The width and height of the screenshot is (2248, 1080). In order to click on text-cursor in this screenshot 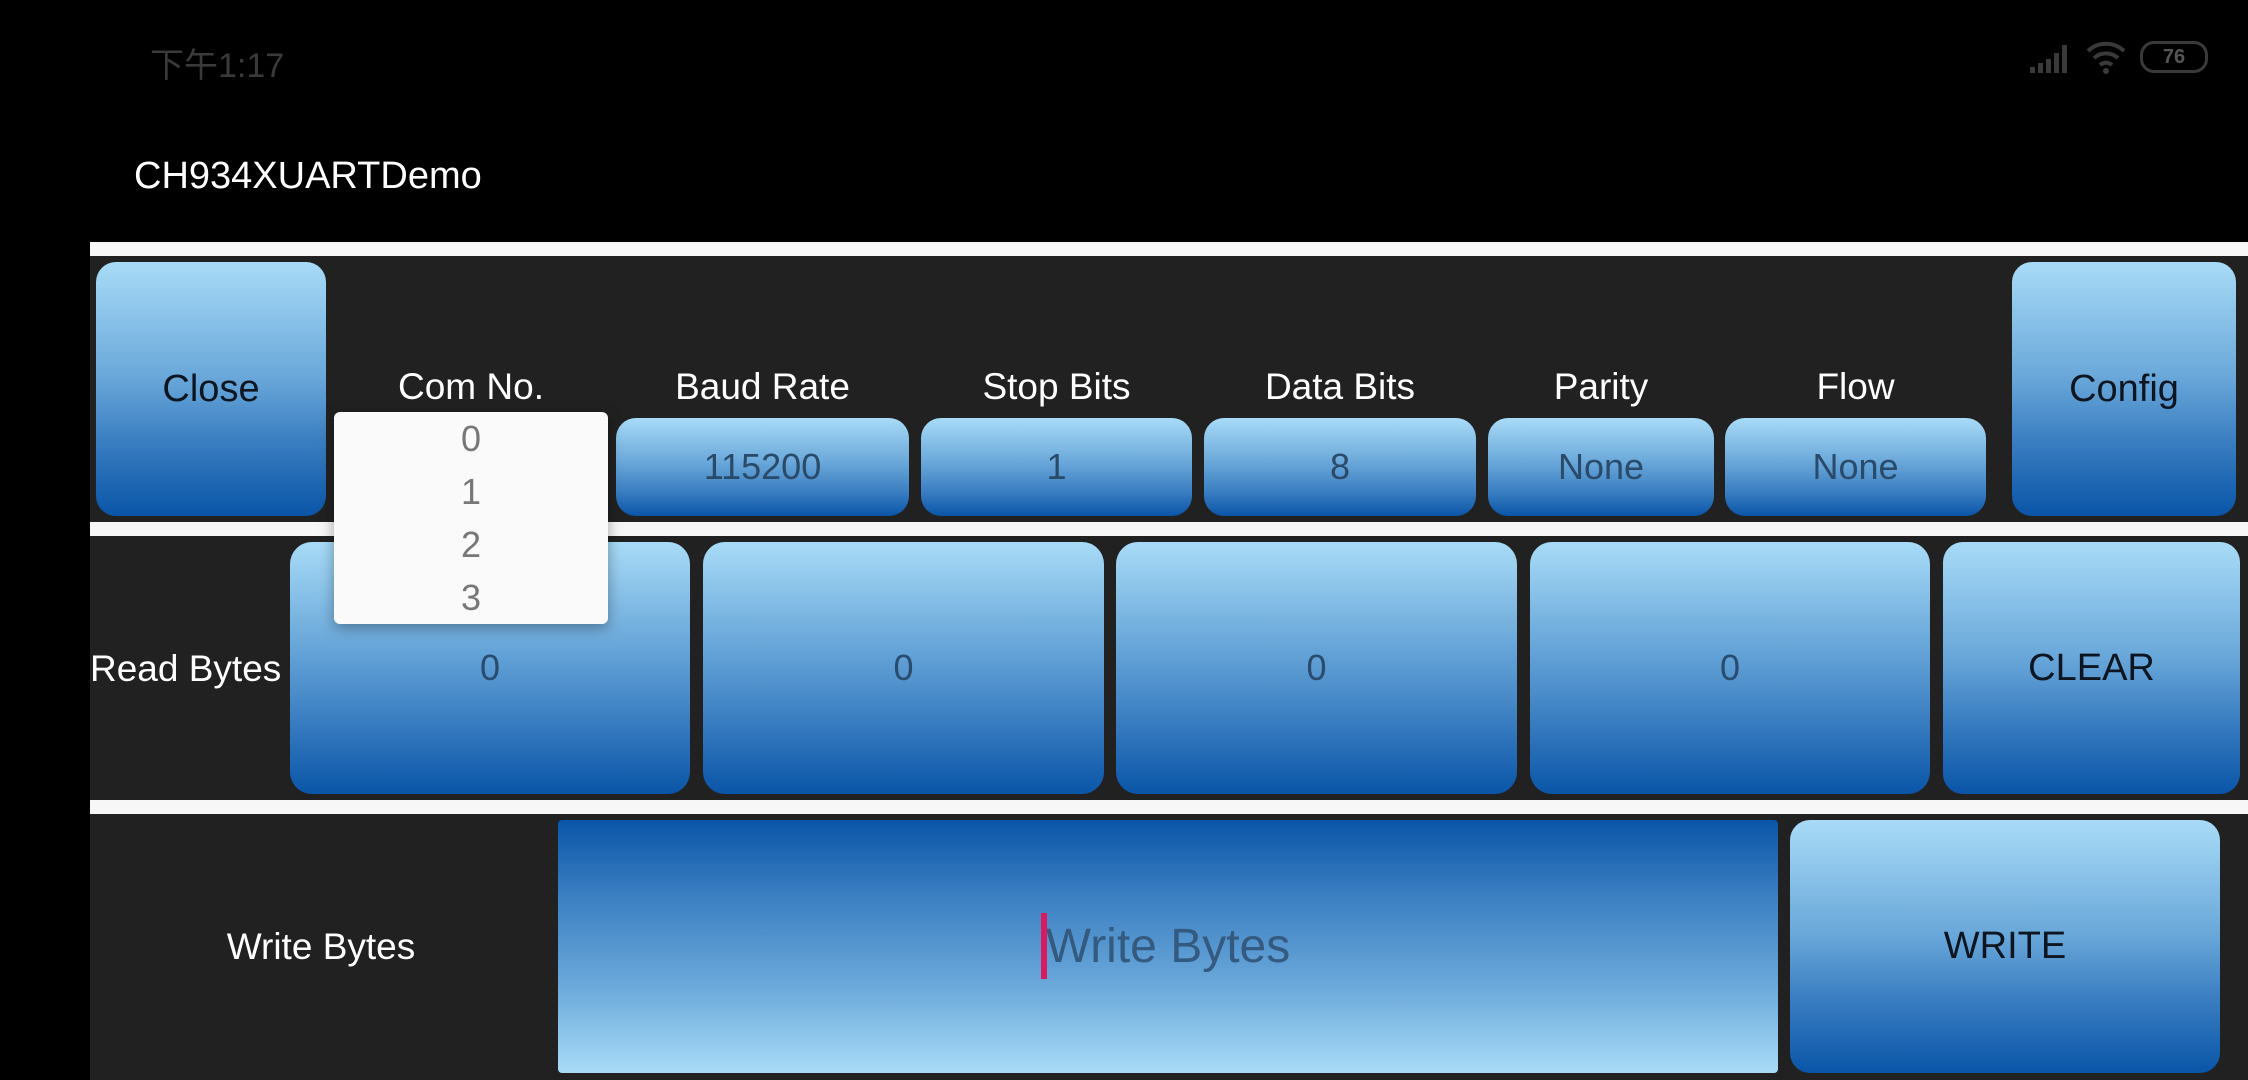, I will do `click(1044, 946)`.